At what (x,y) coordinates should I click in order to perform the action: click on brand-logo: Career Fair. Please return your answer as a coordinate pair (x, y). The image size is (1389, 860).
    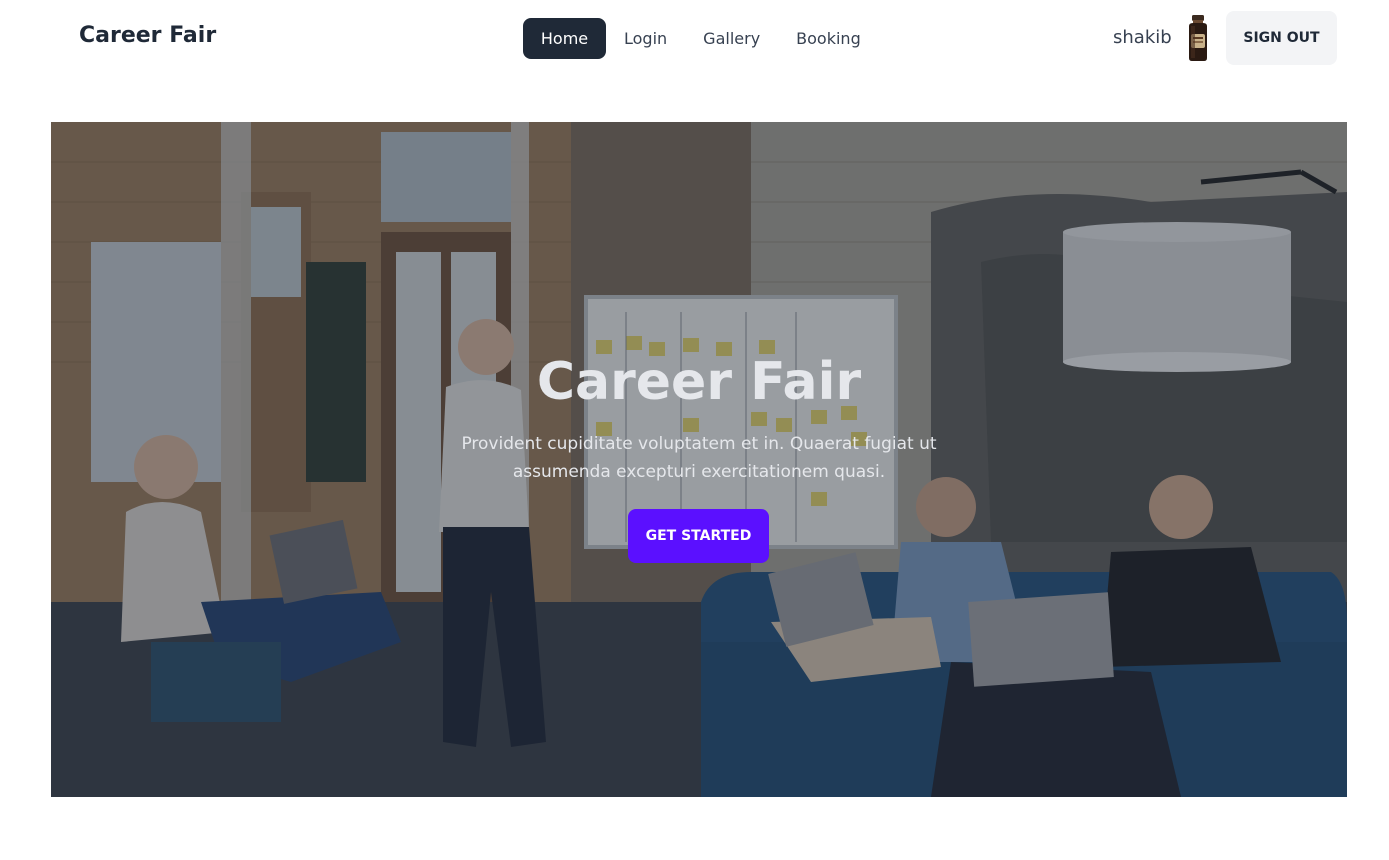
    Looking at the image, I should click on (147, 35).